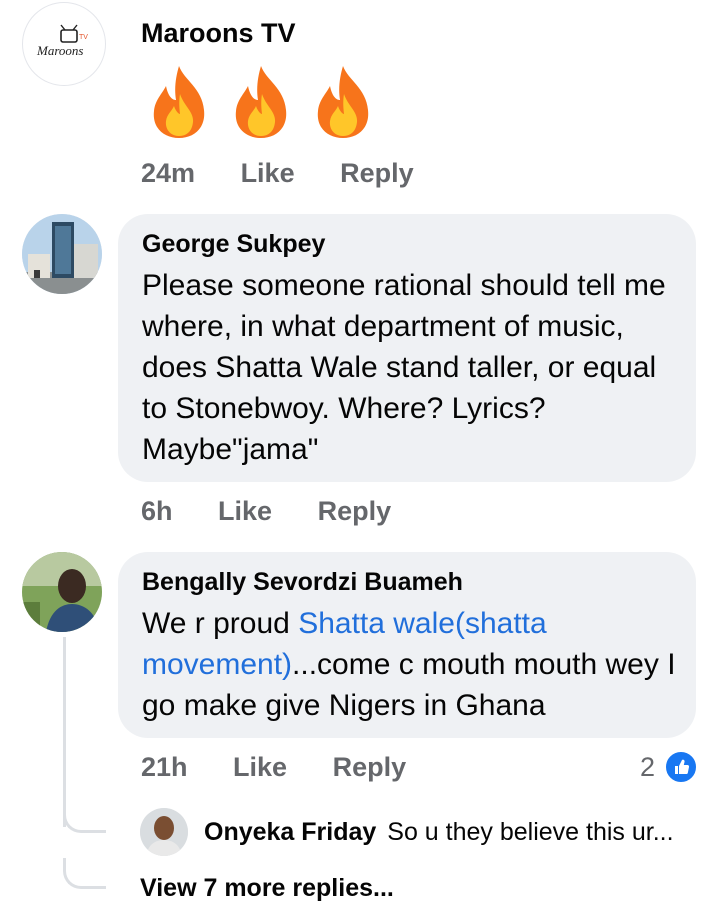  I want to click on avatar-onyeka-friday, so click(164, 832).